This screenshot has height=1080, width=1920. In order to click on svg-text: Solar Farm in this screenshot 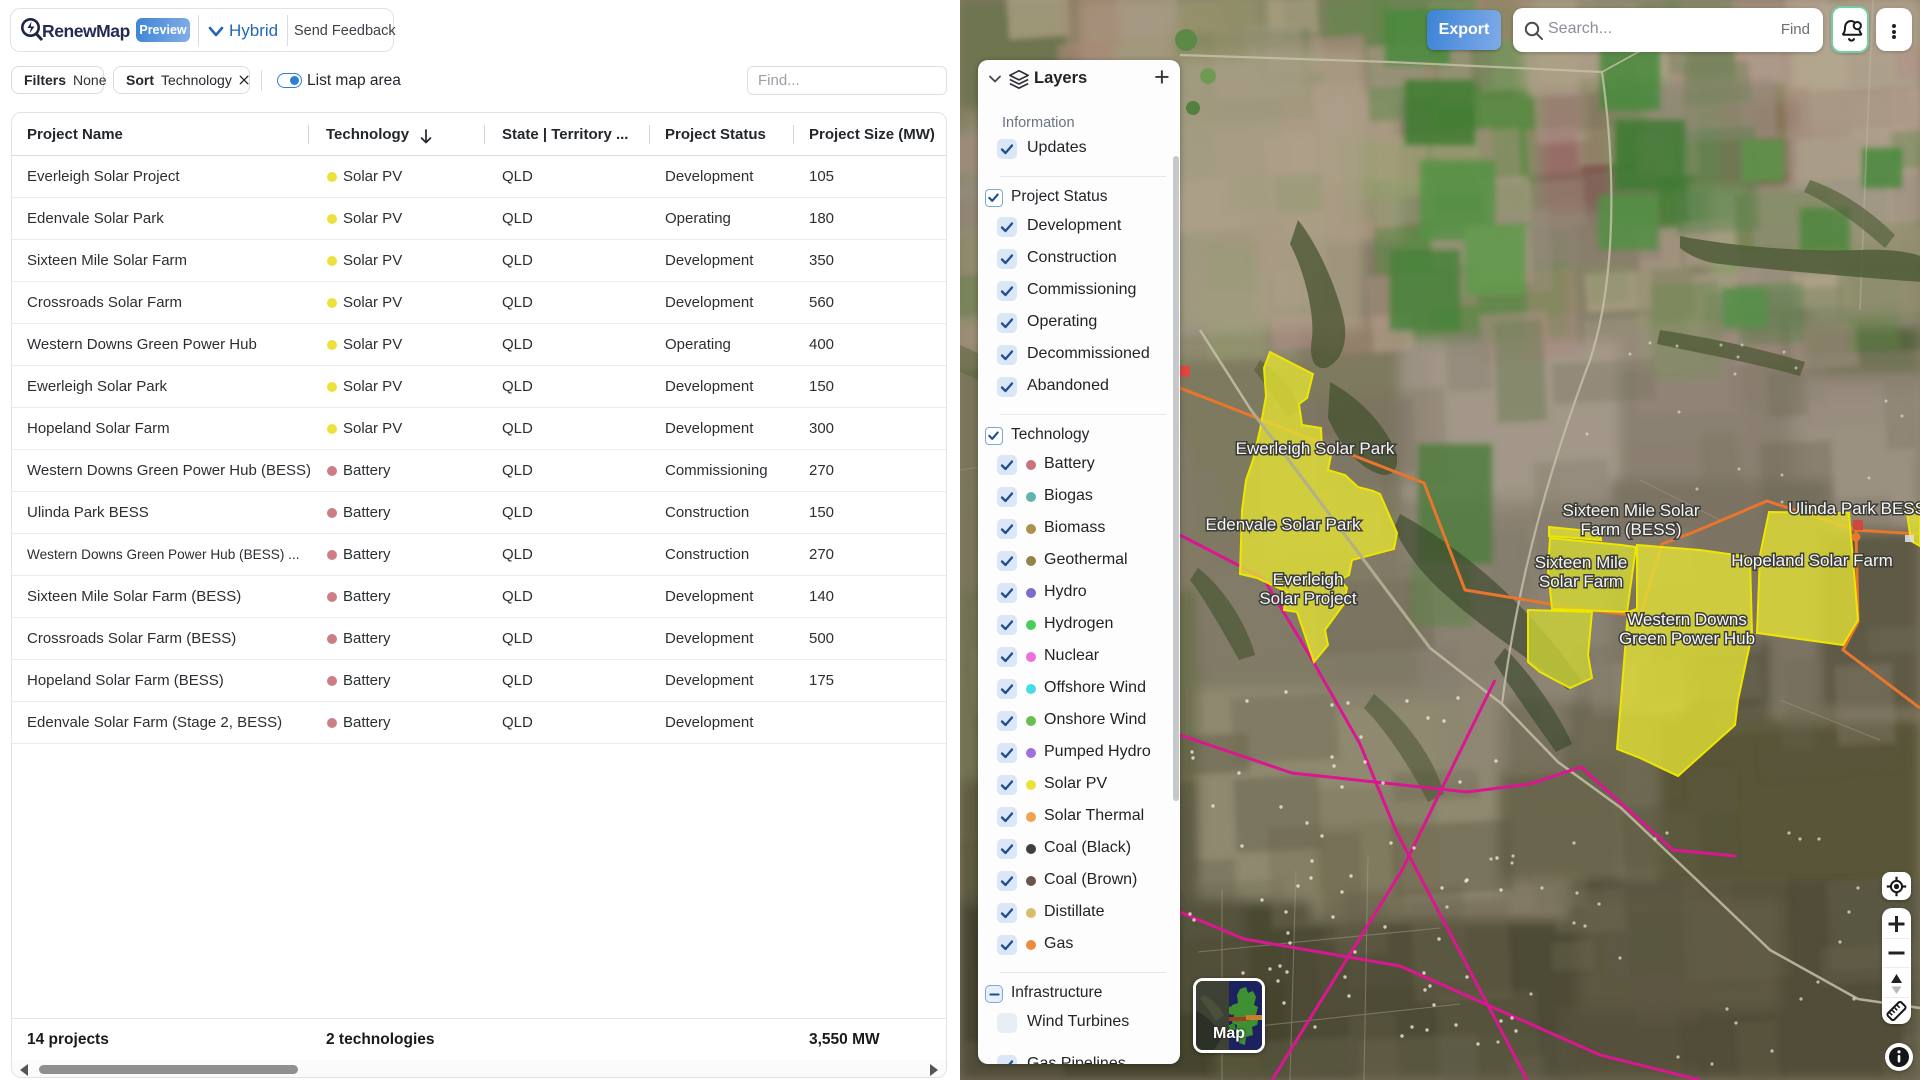, I will do `click(1581, 581)`.